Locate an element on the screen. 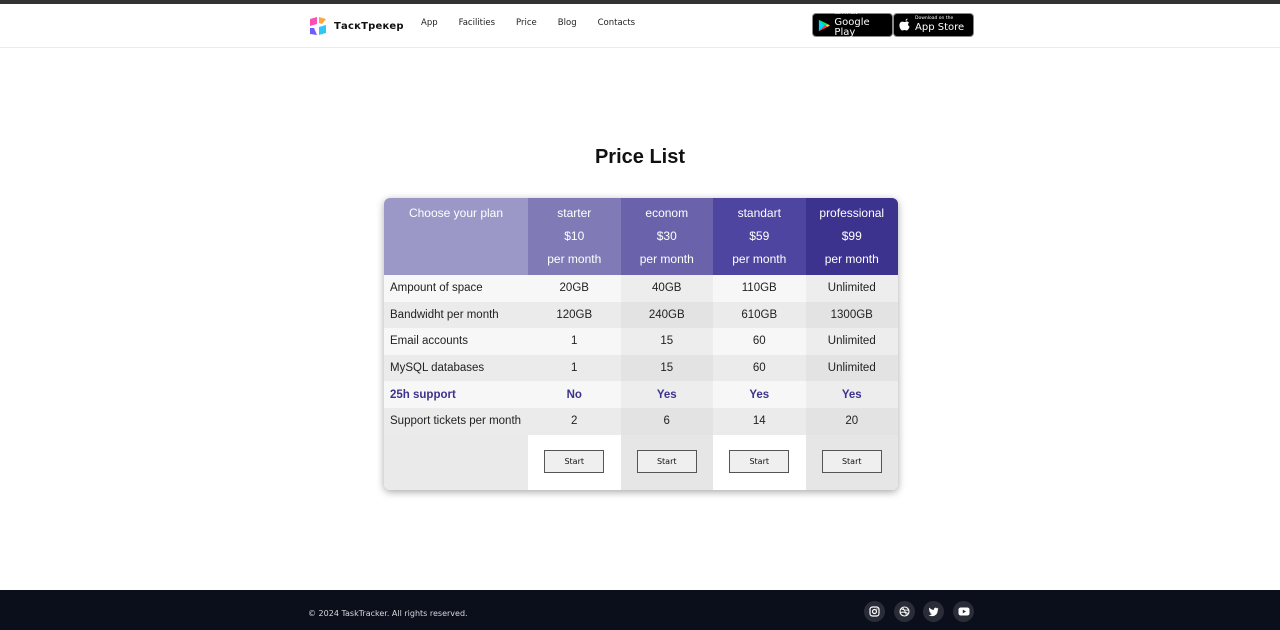  feature-value: 40GB is located at coordinates (666, 288).